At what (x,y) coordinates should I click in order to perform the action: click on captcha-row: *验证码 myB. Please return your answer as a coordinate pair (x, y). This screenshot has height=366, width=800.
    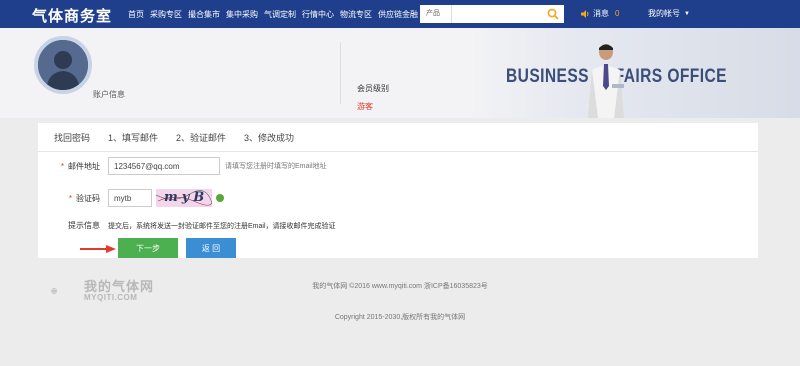
    Looking at the image, I should click on (131, 198).